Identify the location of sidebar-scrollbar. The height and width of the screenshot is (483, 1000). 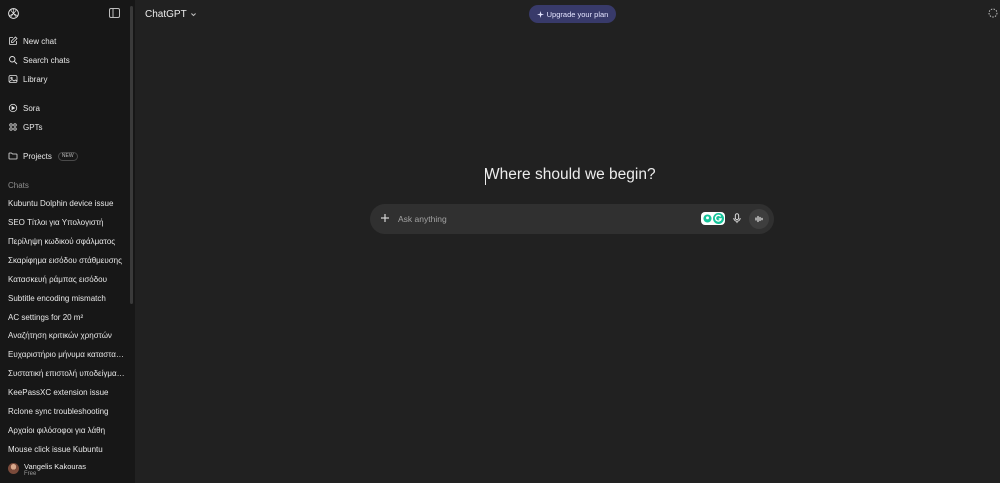
(131, 155).